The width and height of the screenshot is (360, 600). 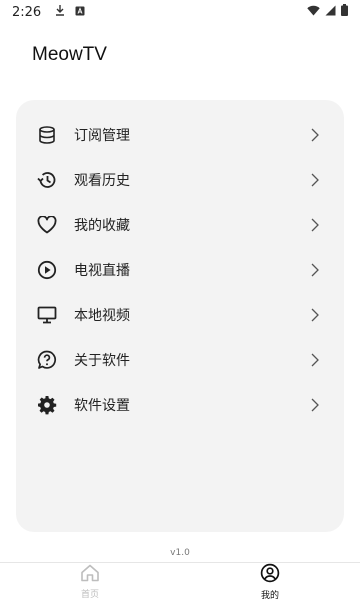 I want to click on play-circle-icon, so click(x=47, y=270).